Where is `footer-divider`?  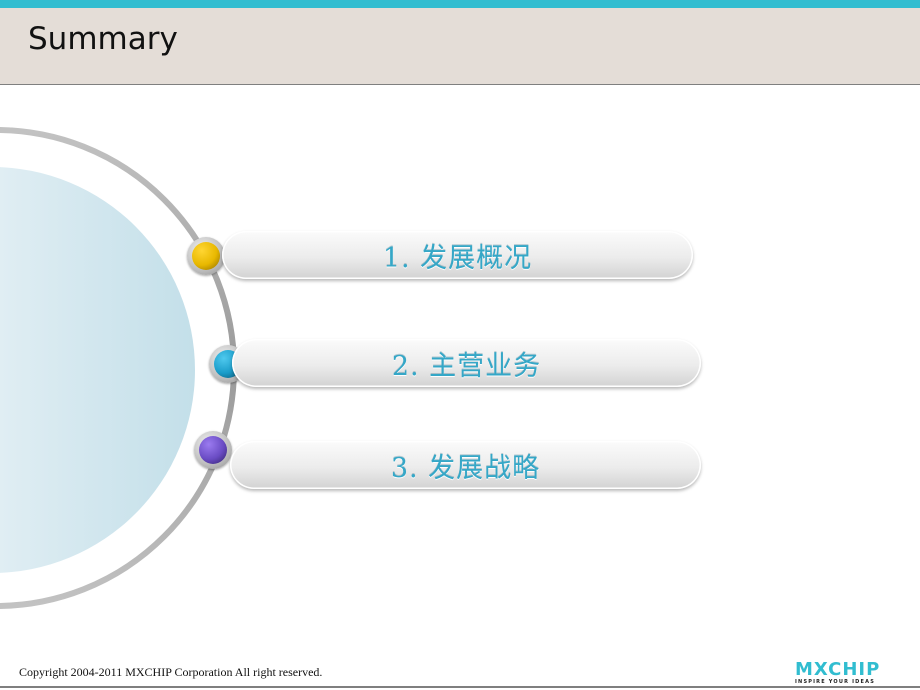 footer-divider is located at coordinates (460, 687).